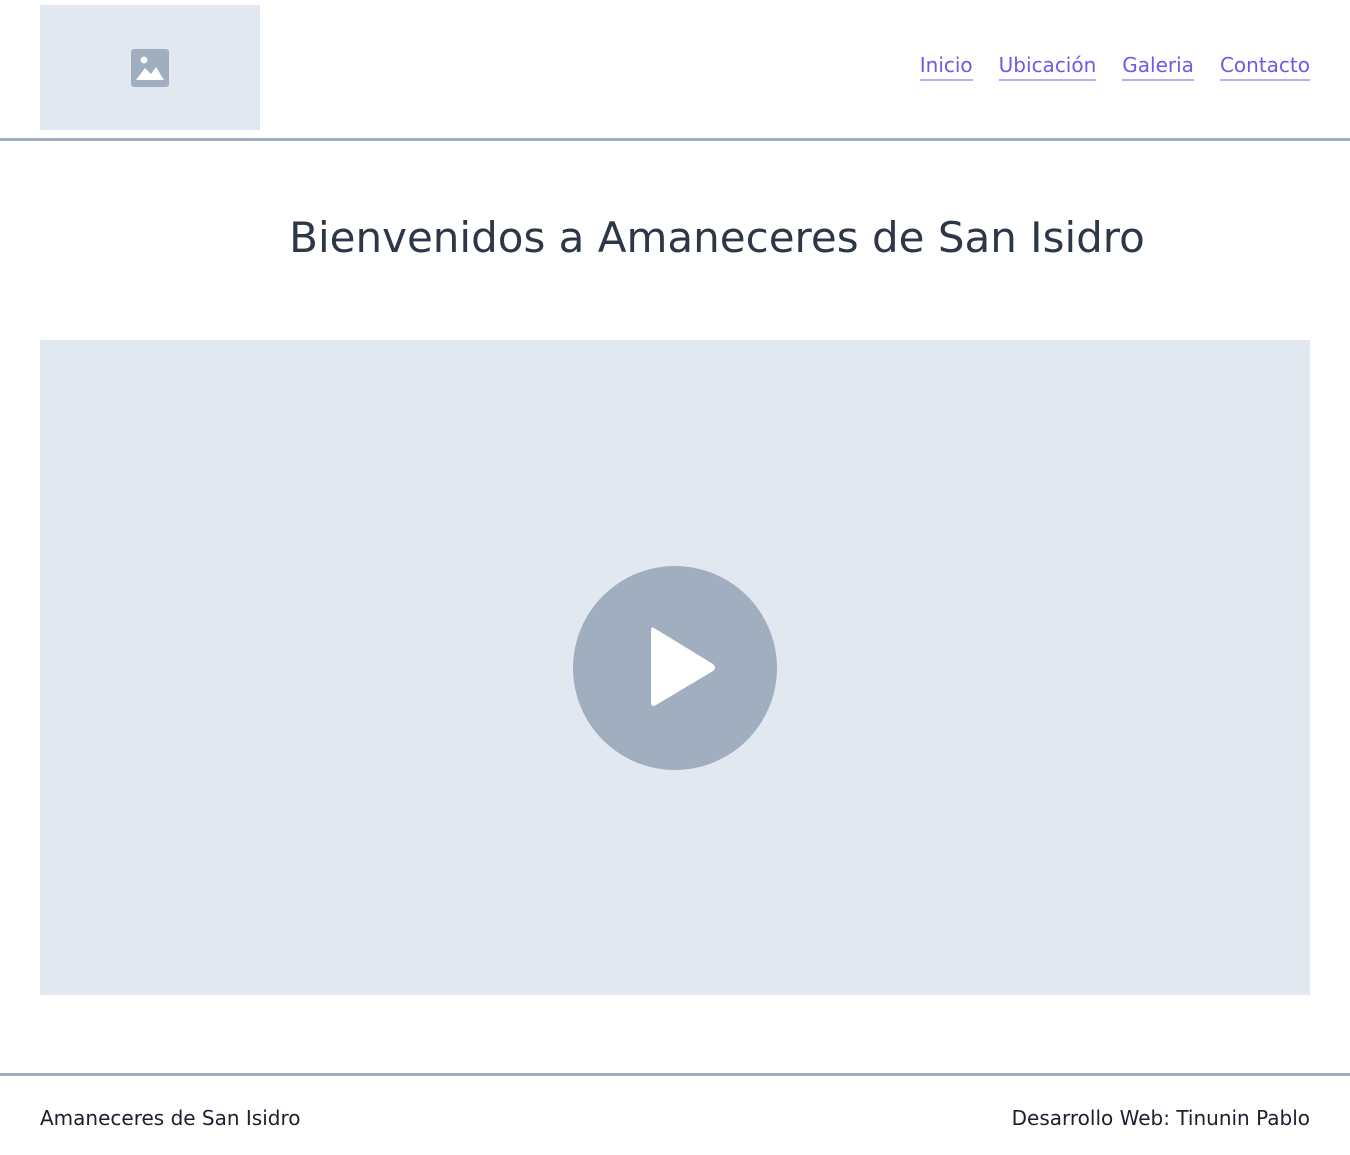 This screenshot has height=1155, width=1350. I want to click on play-icon, so click(683, 666).